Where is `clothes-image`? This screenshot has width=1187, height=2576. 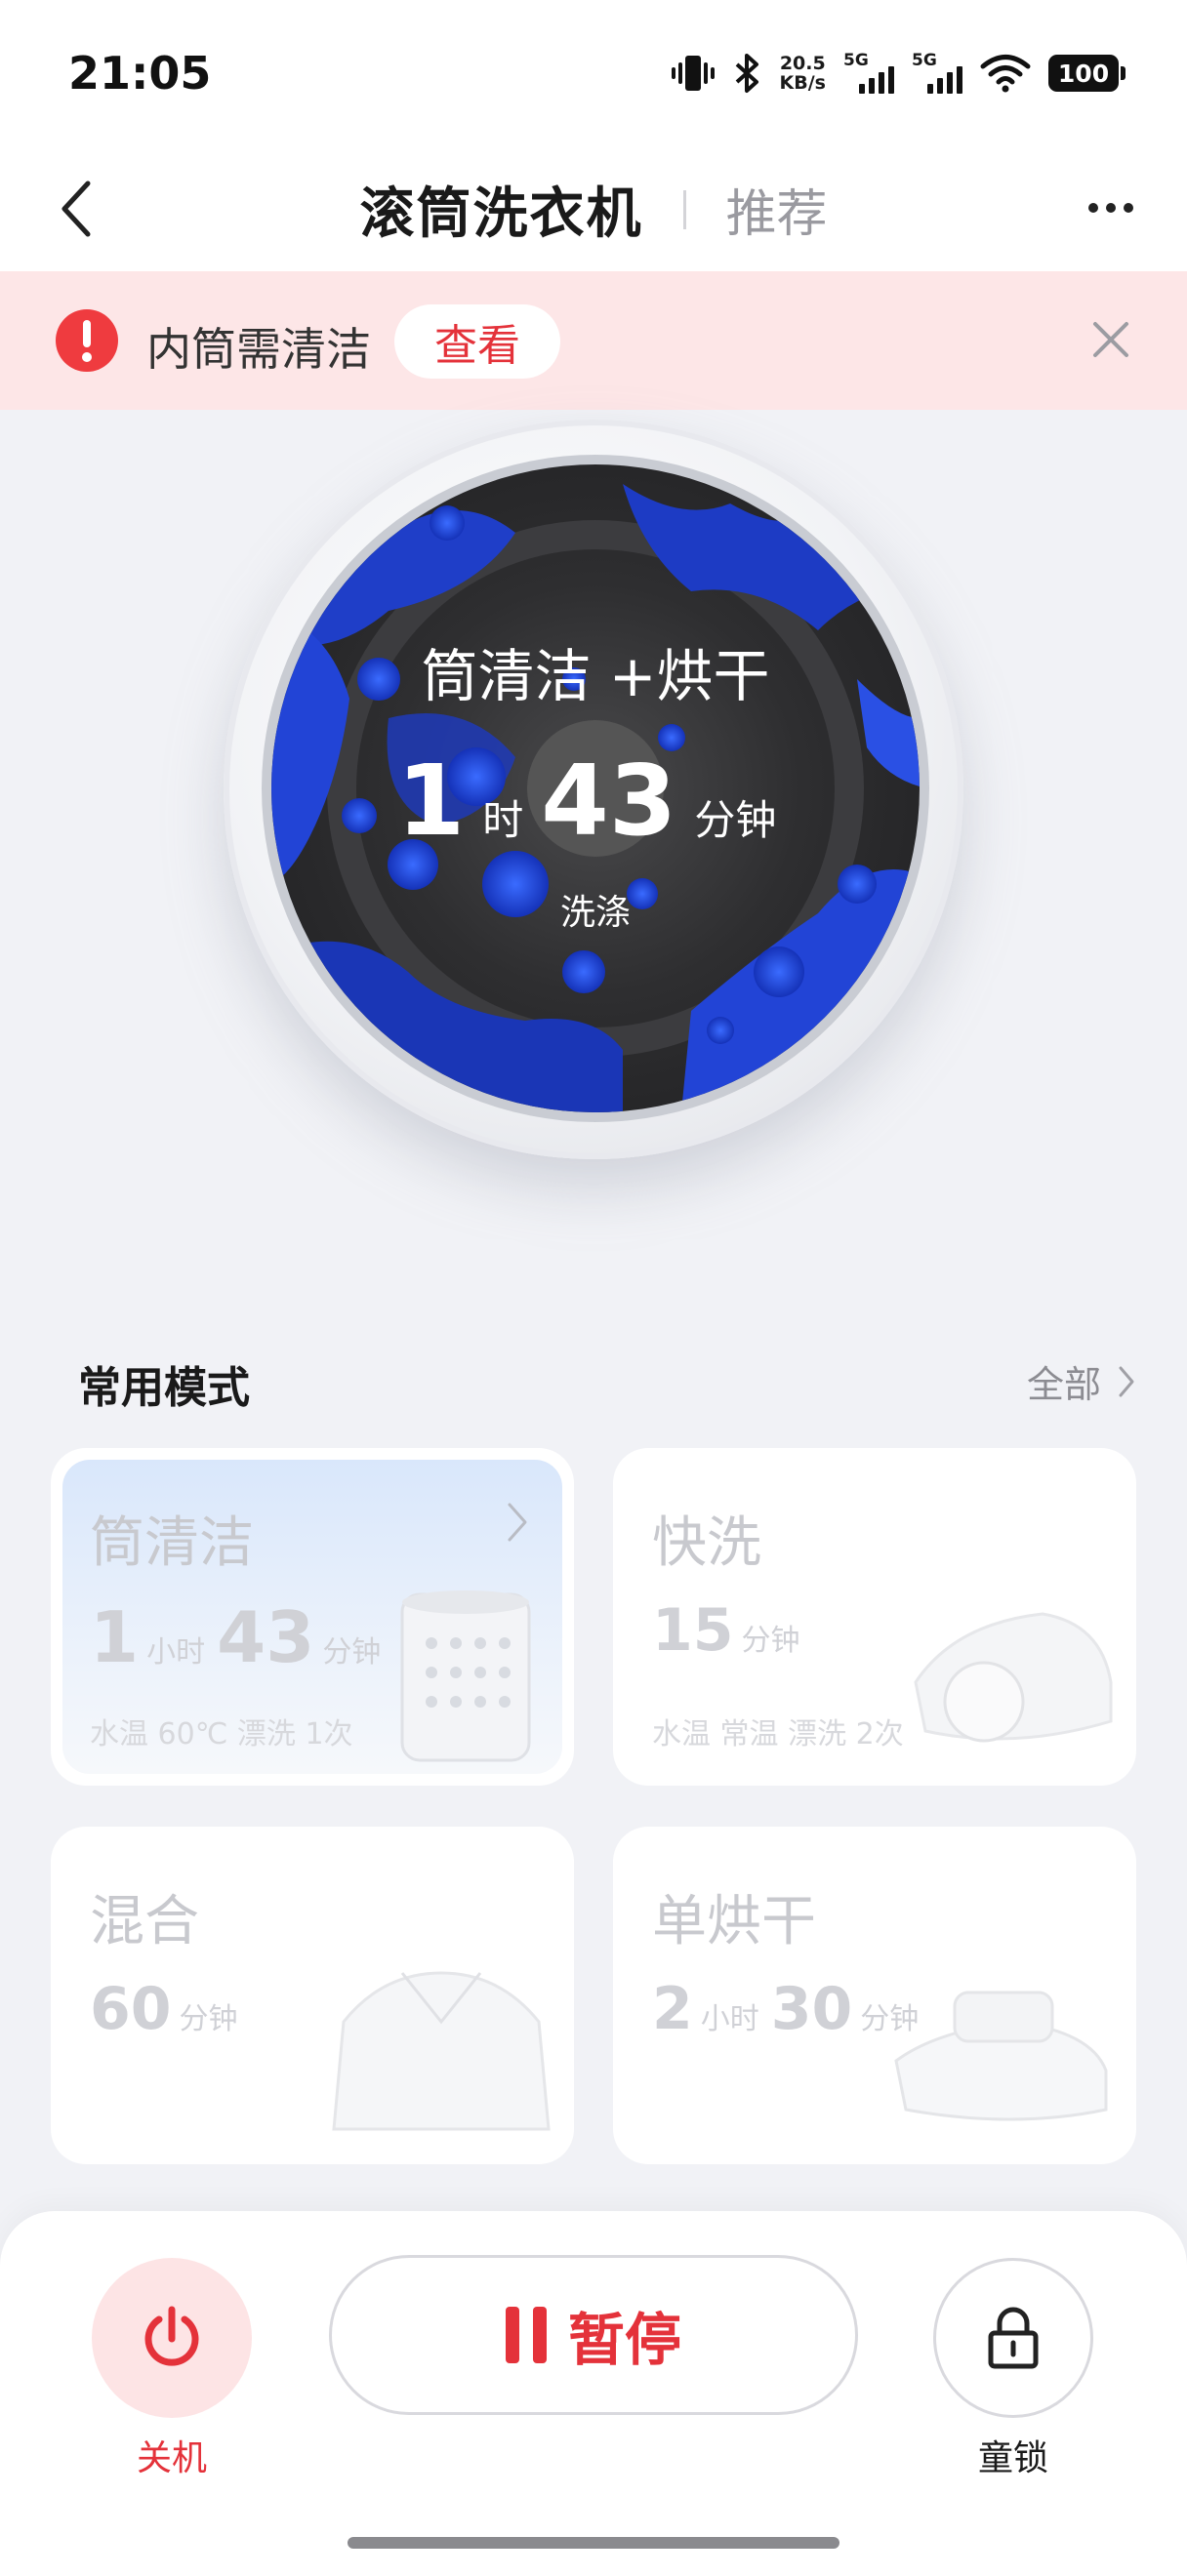 clothes-image is located at coordinates (1013, 1677).